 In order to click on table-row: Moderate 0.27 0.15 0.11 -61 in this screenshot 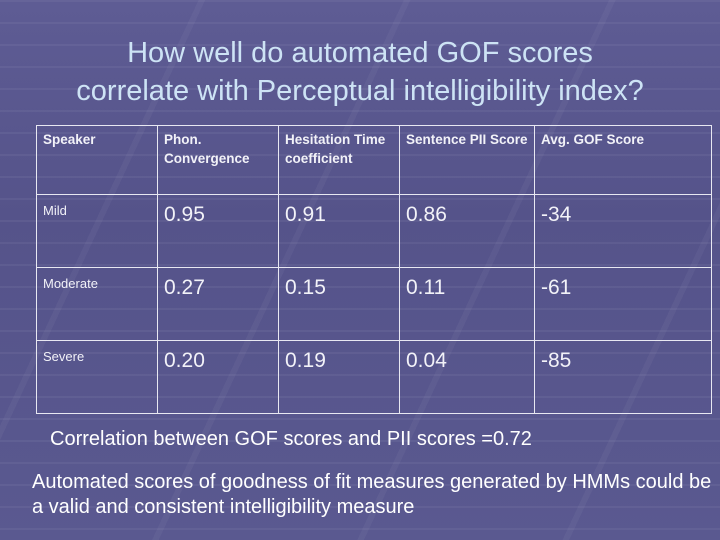, I will do `click(374, 304)`.